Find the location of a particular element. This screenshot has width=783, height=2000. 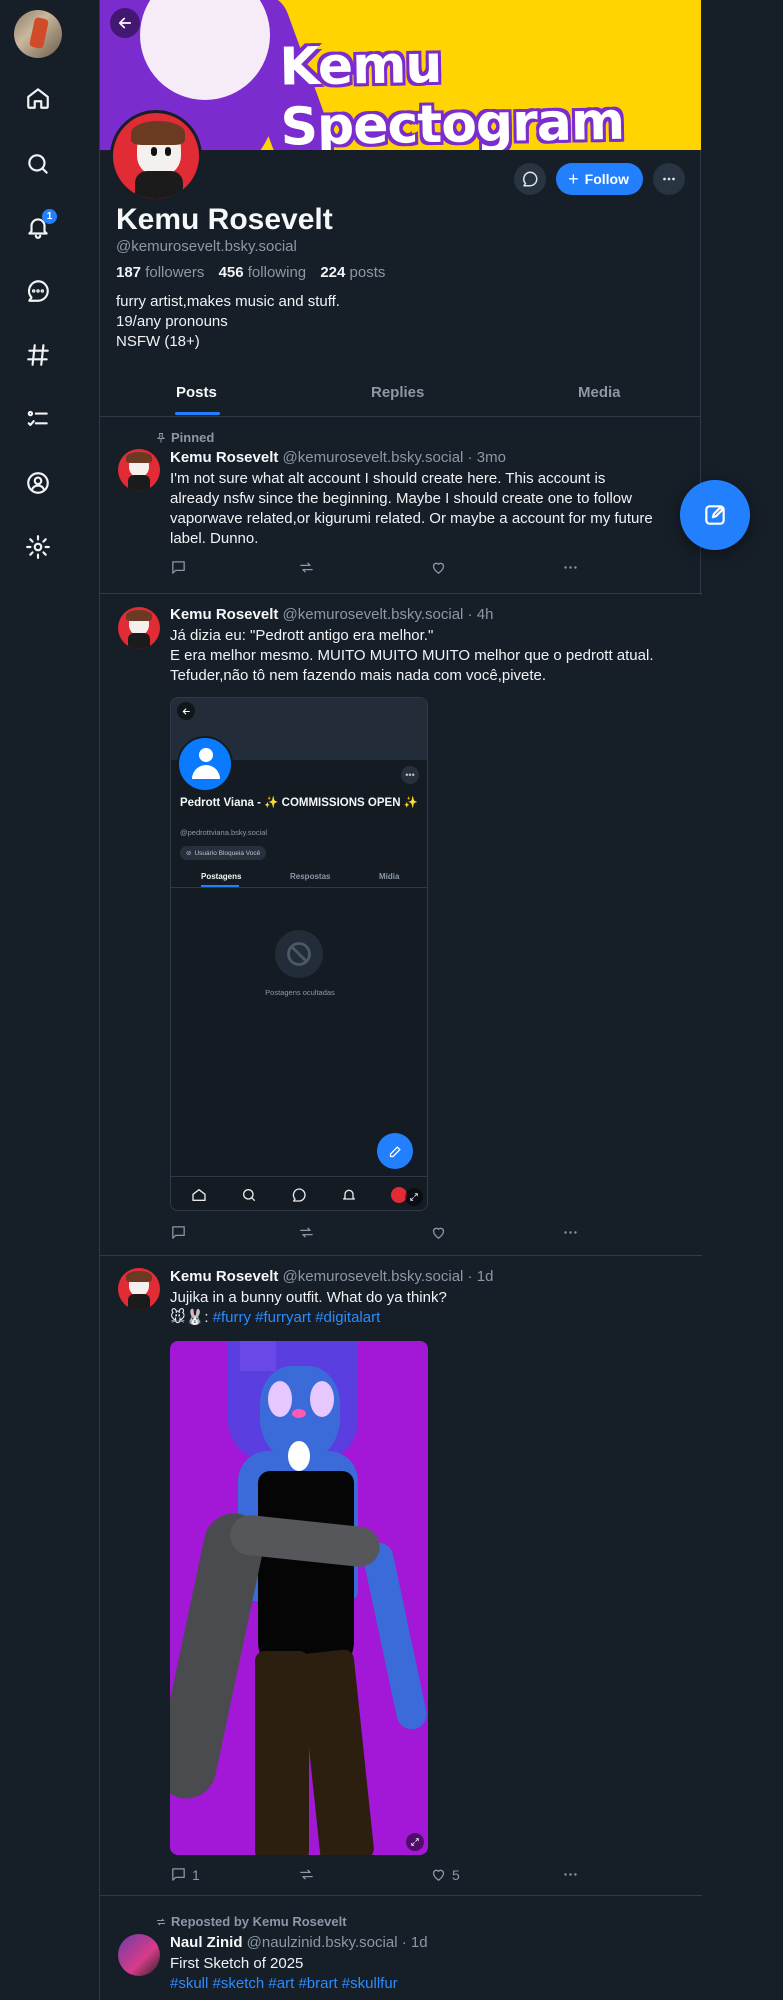

hashtag-link: #brart is located at coordinates (317, 1983).